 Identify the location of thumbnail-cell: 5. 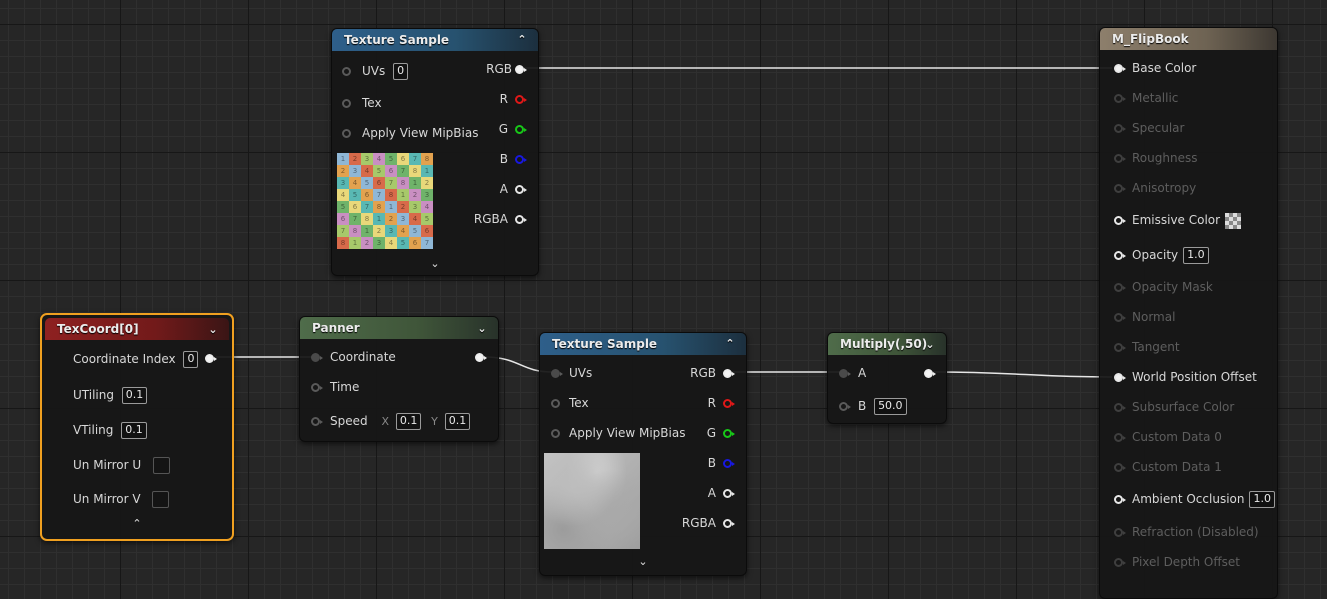
(415, 231).